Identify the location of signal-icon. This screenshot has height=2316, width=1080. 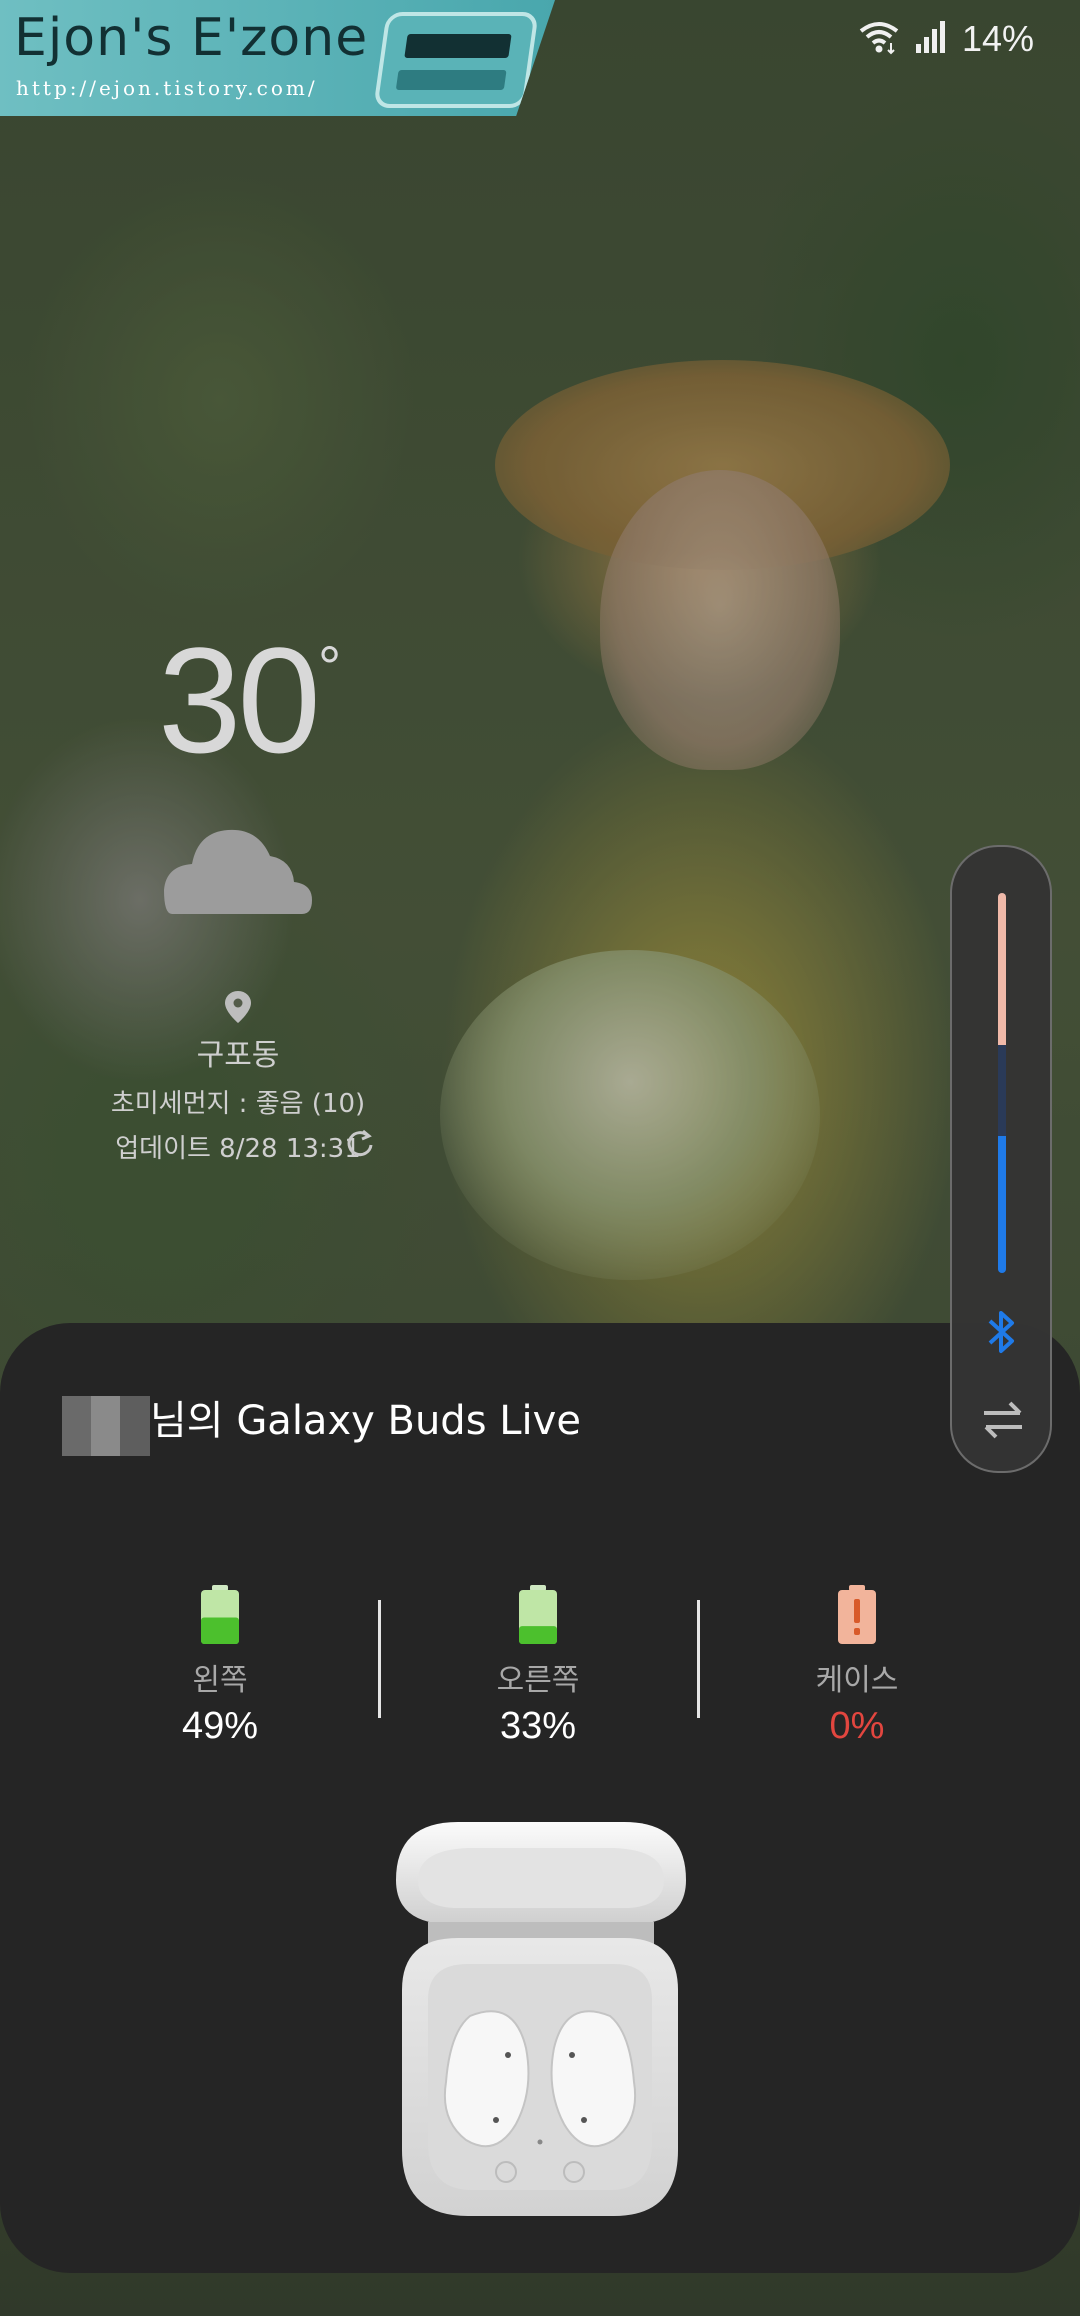
(931, 39).